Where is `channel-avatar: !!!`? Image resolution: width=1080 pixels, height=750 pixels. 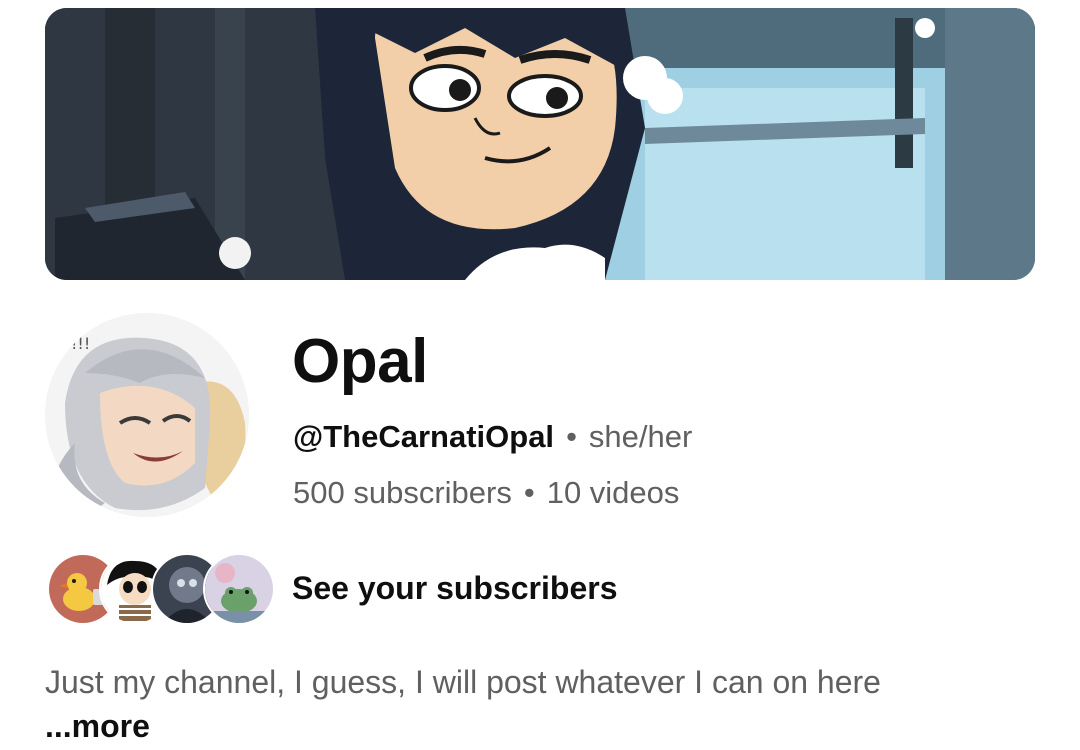 channel-avatar: !!! is located at coordinates (147, 415).